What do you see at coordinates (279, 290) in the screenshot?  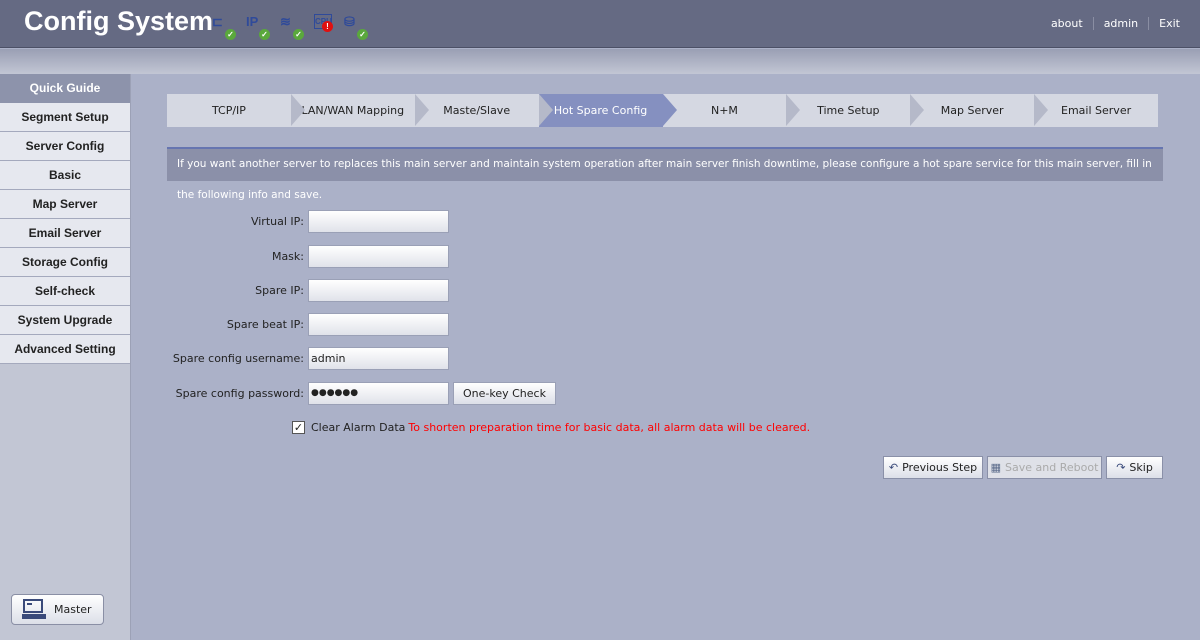 I see `spare-ip-label: Spare IP:` at bounding box center [279, 290].